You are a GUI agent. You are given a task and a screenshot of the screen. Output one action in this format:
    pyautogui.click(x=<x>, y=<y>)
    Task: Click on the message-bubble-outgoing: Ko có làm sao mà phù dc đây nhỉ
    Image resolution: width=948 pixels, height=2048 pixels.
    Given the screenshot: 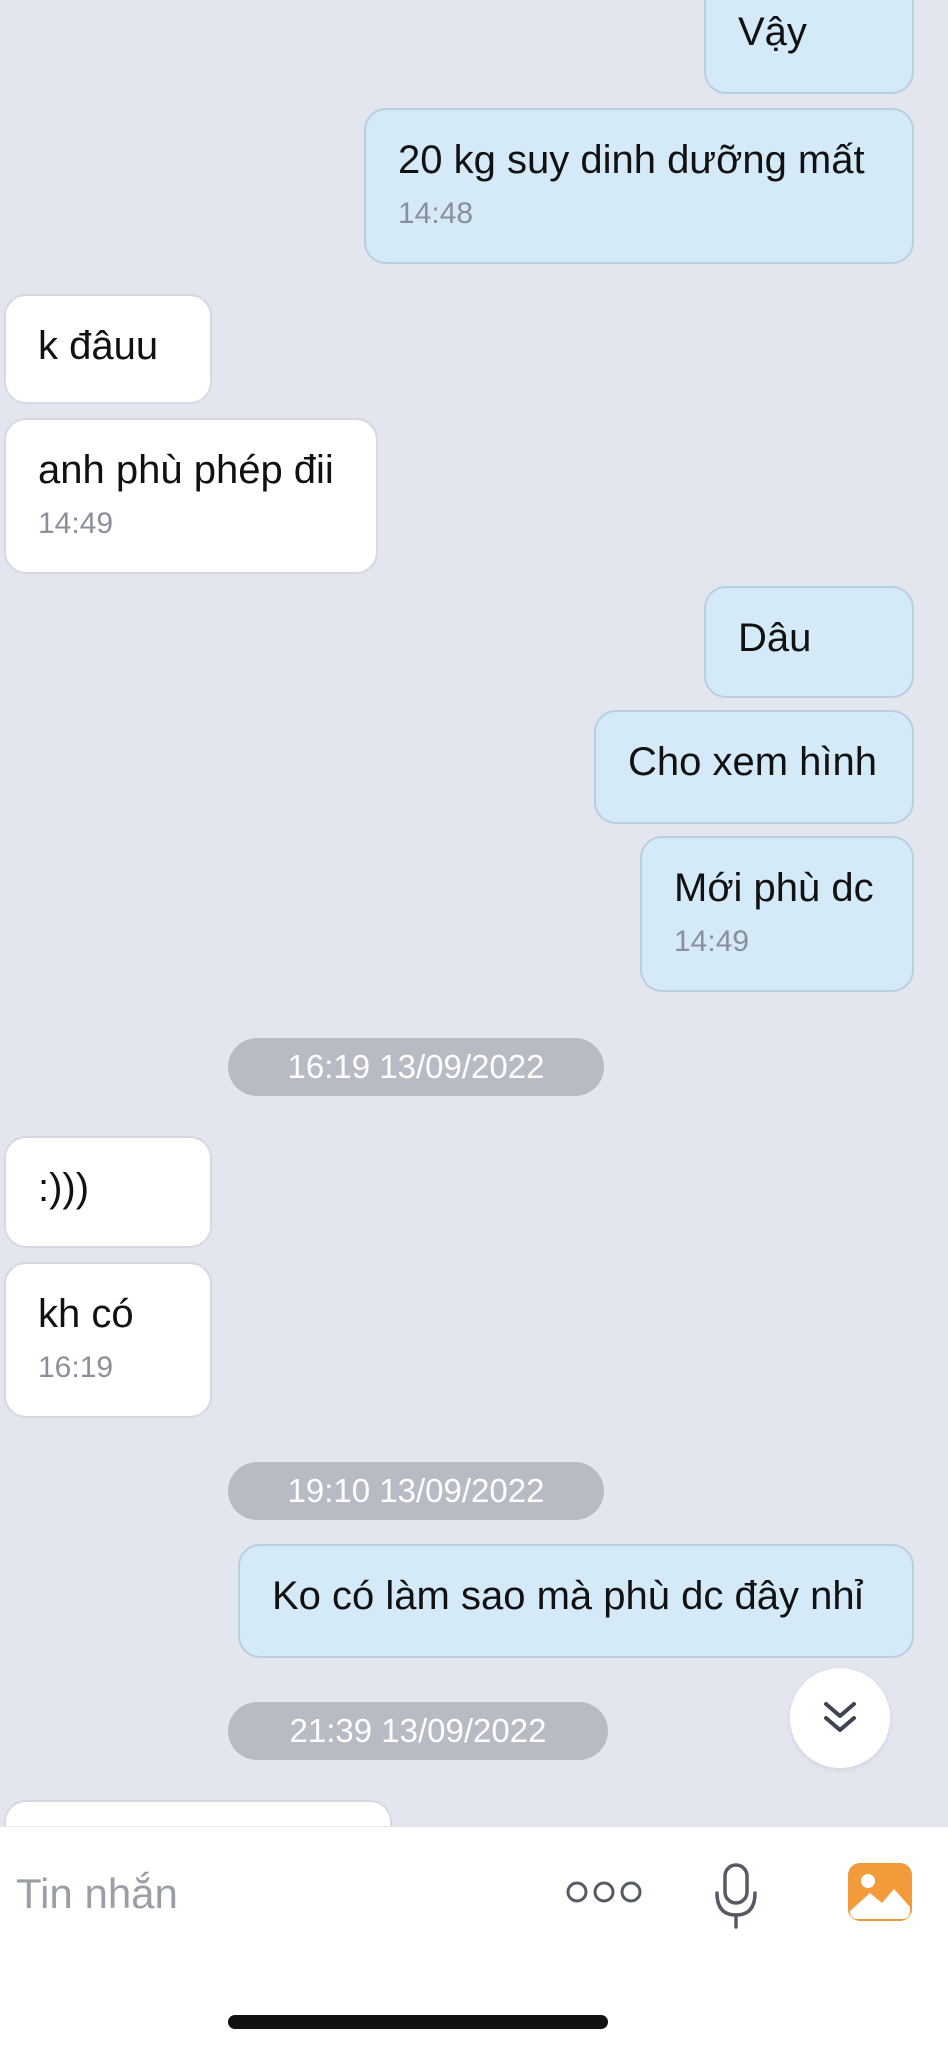 What is the action you would take?
    pyautogui.click(x=576, y=1601)
    